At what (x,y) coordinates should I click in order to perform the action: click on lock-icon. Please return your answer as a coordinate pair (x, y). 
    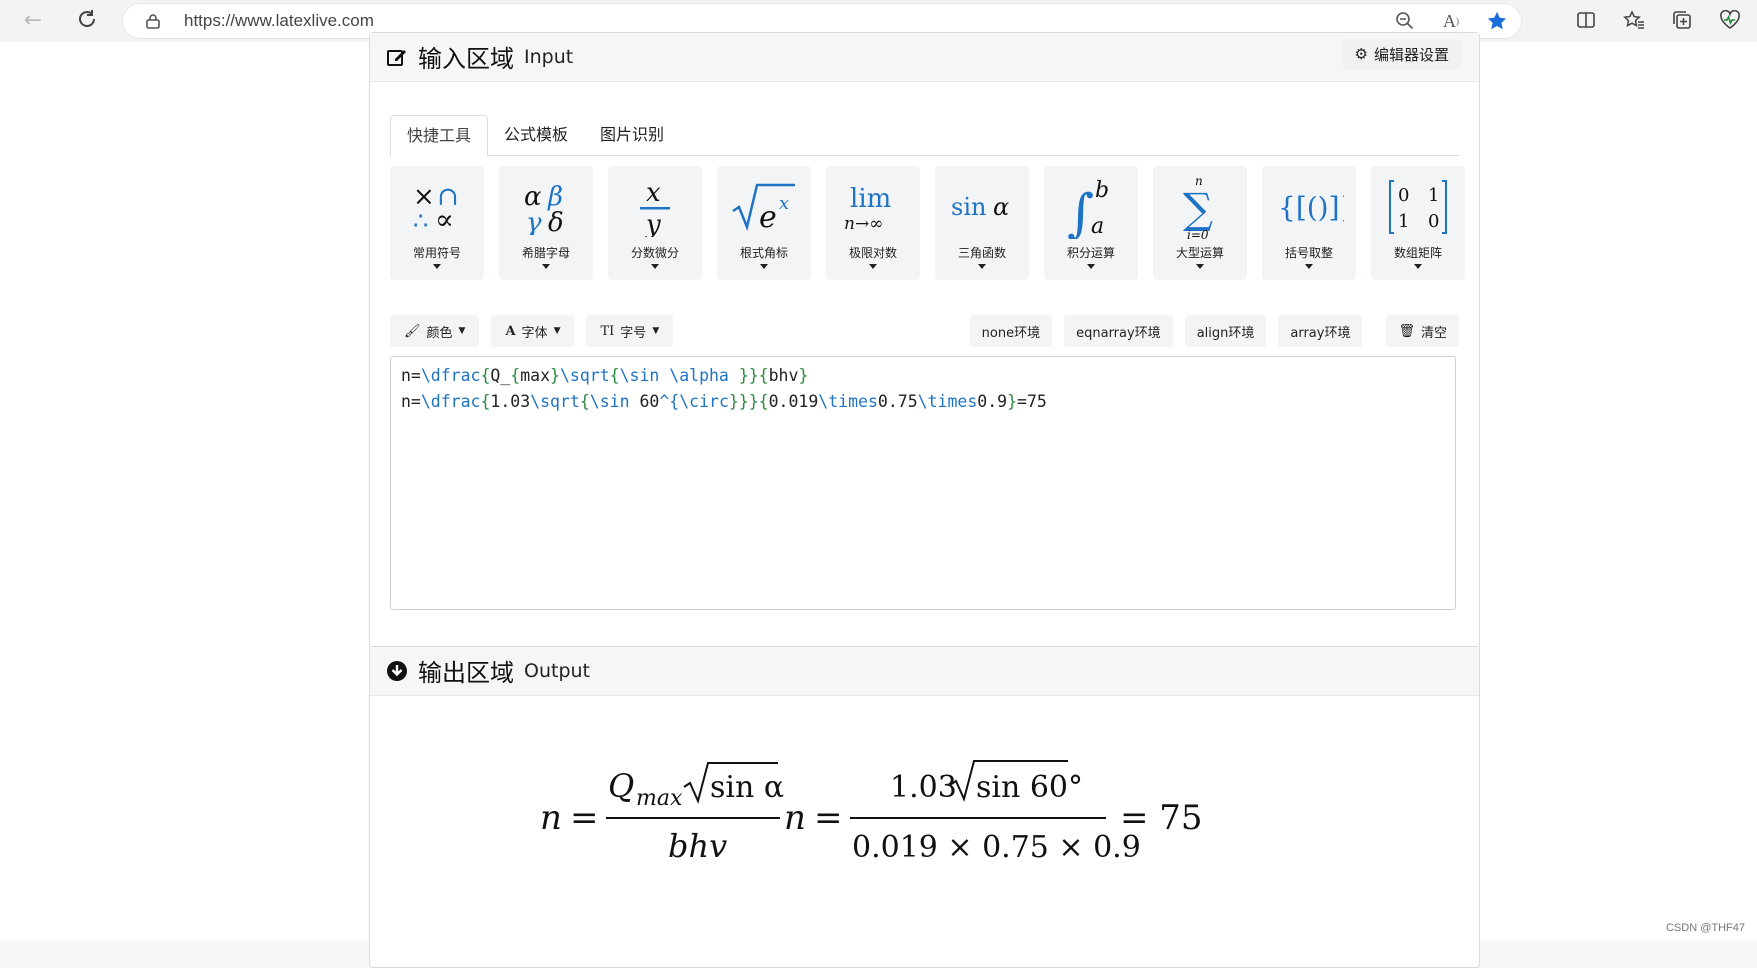
    Looking at the image, I should click on (153, 21).